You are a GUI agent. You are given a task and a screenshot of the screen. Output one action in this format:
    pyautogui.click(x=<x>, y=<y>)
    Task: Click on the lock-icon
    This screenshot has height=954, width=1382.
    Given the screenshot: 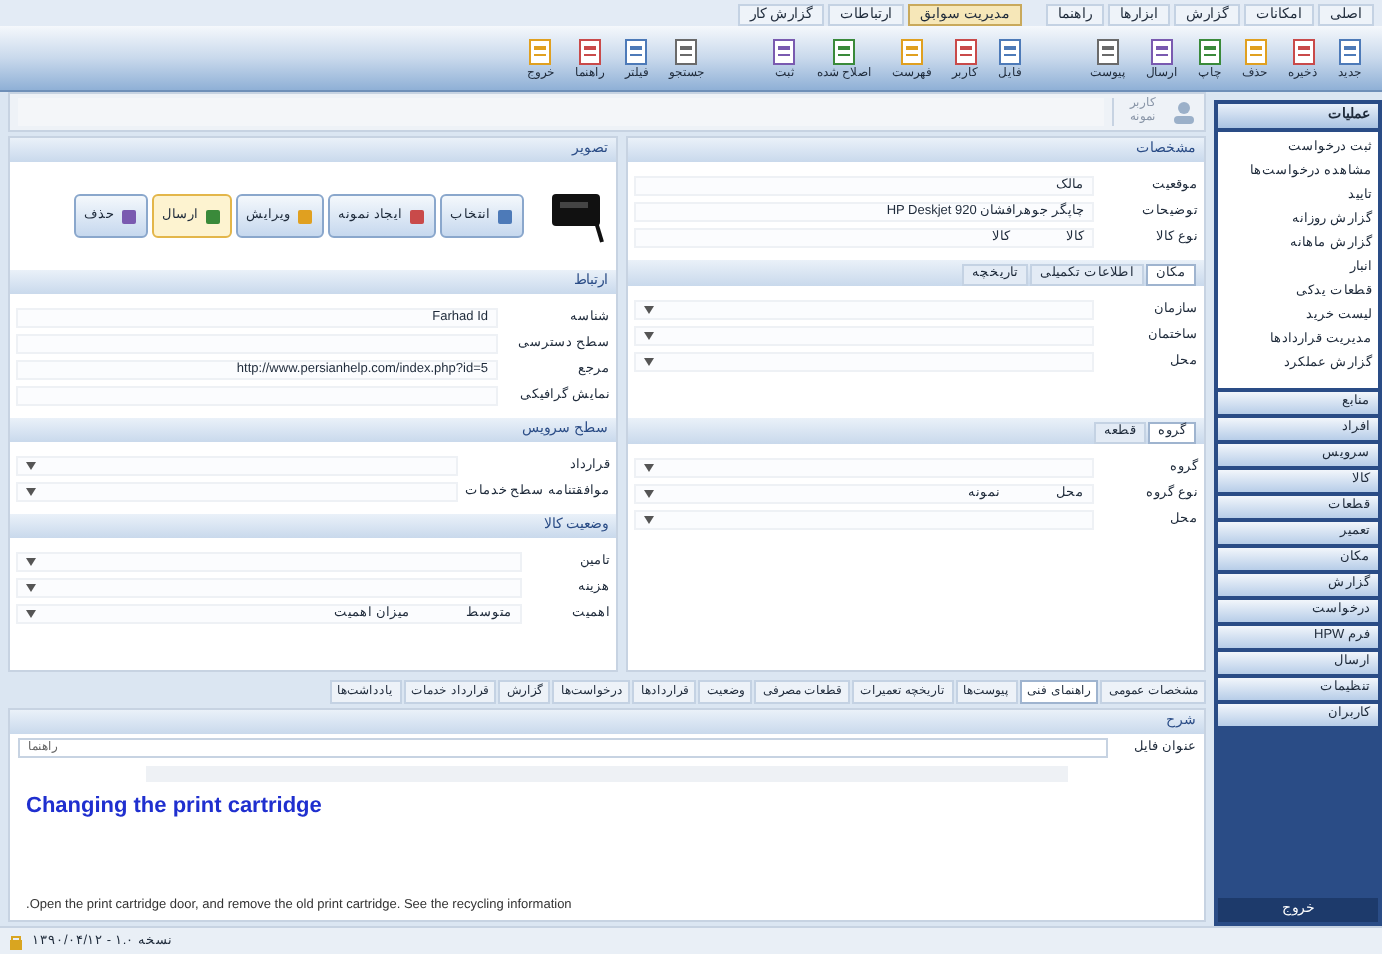 What is the action you would take?
    pyautogui.click(x=16, y=941)
    